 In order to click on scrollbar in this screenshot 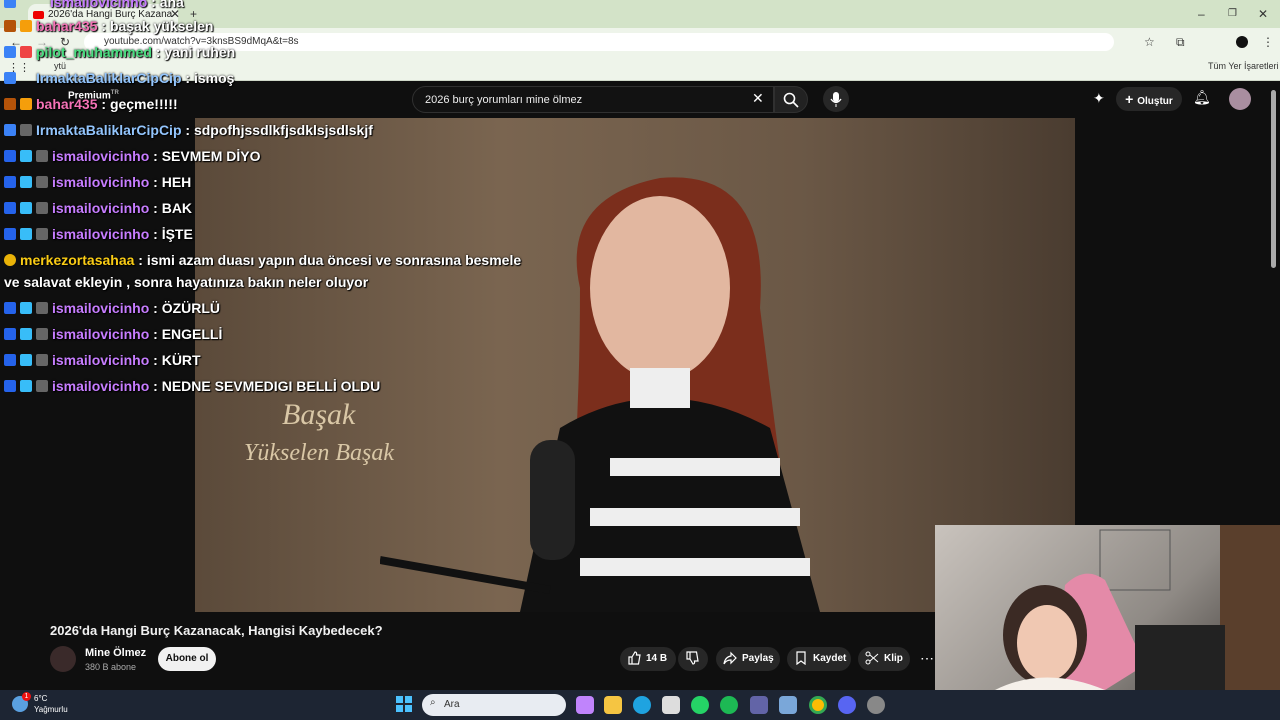, I will do `click(1273, 179)`.